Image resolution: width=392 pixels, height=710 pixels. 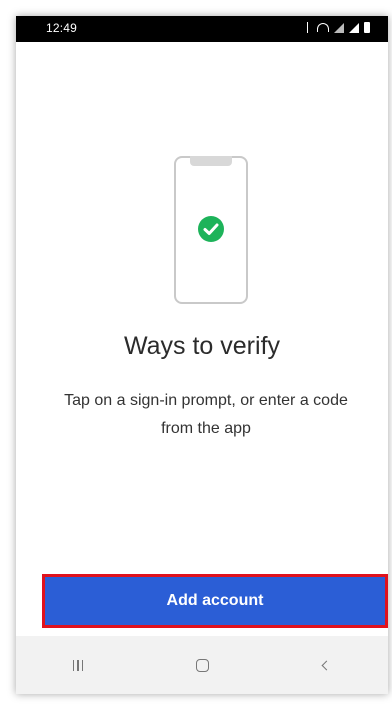 I want to click on system-nav-bar, so click(x=202, y=665).